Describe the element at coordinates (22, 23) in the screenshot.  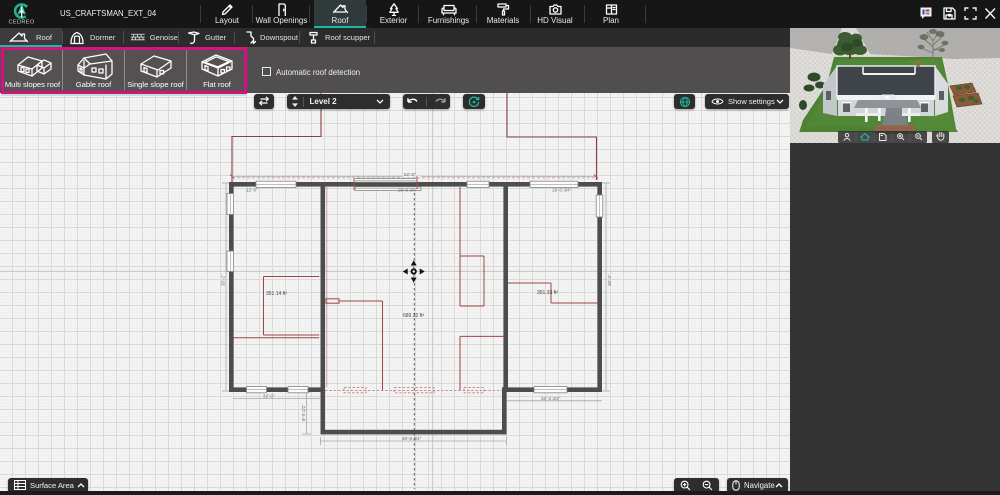
I see `svg-text: CEDREO` at that location.